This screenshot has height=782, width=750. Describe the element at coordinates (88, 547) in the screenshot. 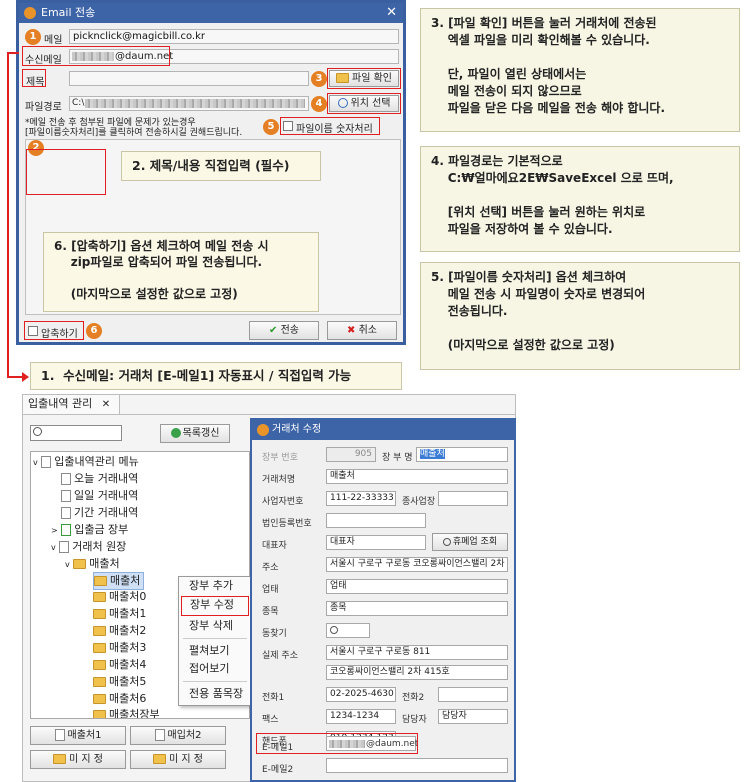

I see `tree-client-ledger: v 거래처 원장` at that location.